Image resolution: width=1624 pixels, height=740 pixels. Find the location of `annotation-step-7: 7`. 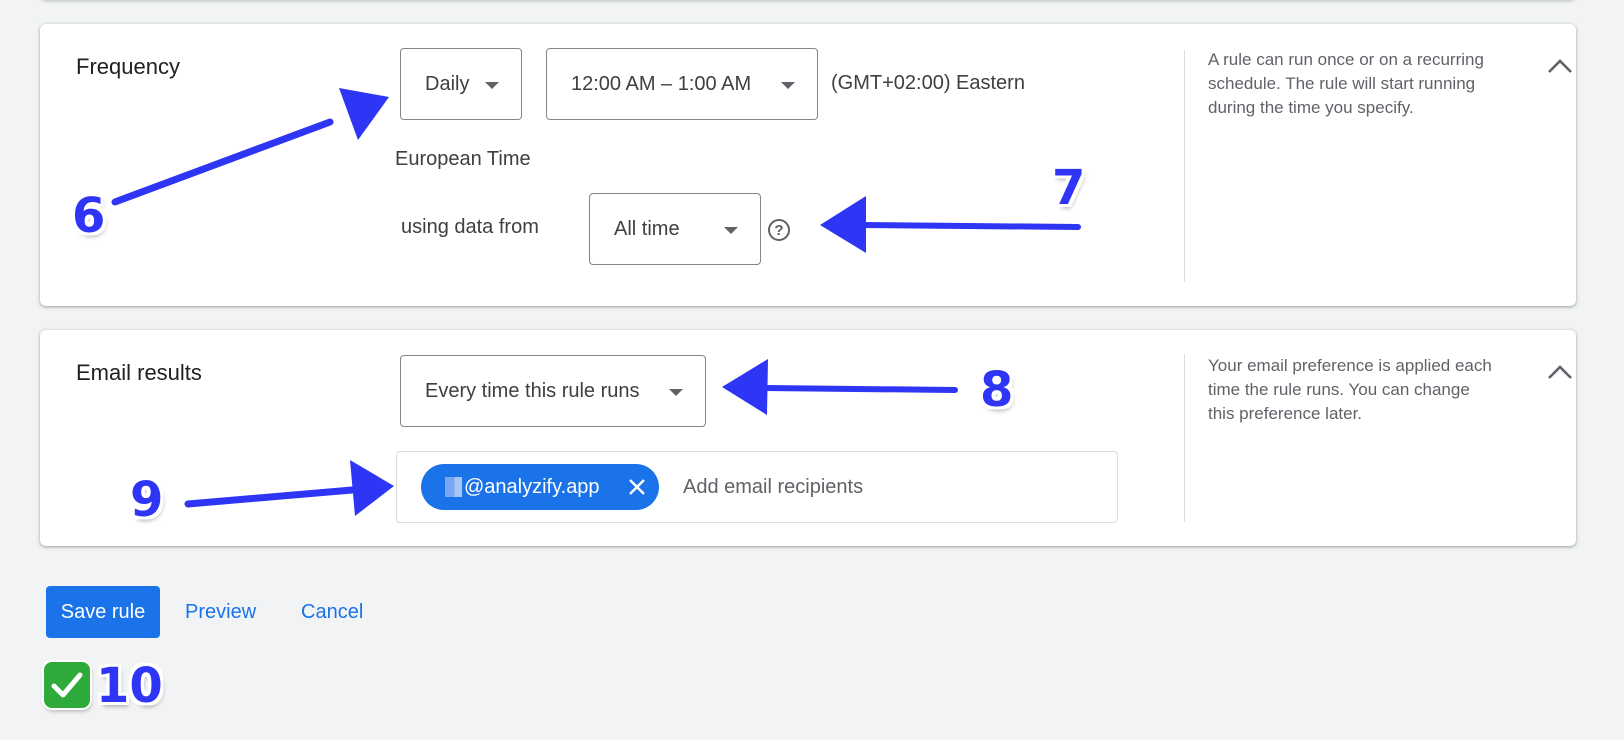

annotation-step-7: 7 is located at coordinates (1069, 188).